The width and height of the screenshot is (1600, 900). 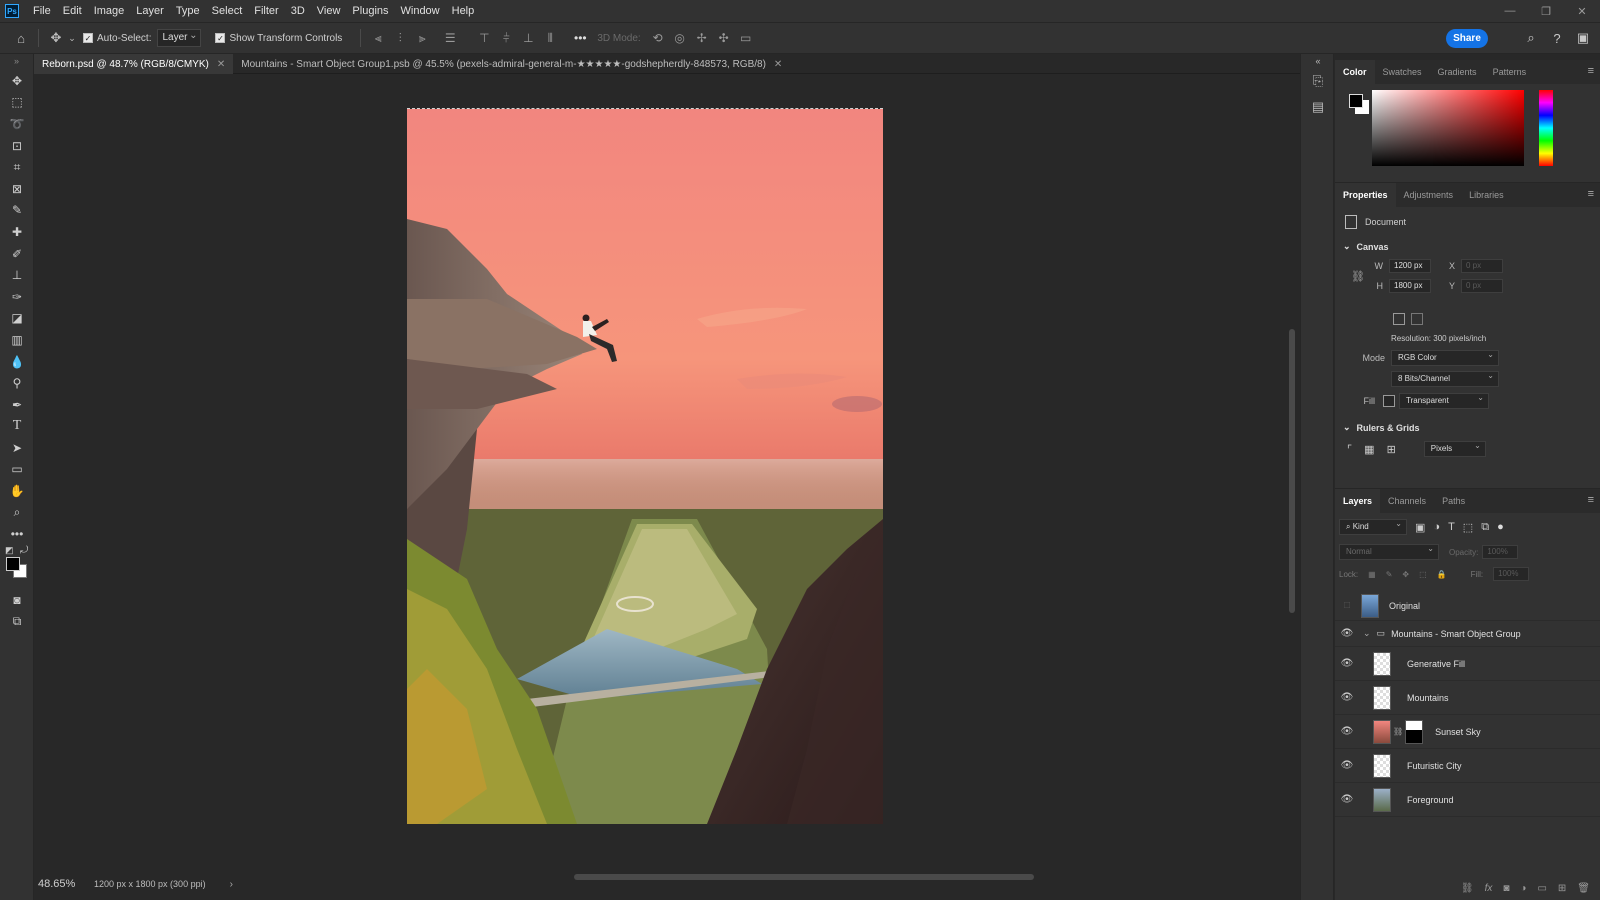 I want to click on layer-row-mountains: 👁 Mountains, so click(x=1467, y=698).